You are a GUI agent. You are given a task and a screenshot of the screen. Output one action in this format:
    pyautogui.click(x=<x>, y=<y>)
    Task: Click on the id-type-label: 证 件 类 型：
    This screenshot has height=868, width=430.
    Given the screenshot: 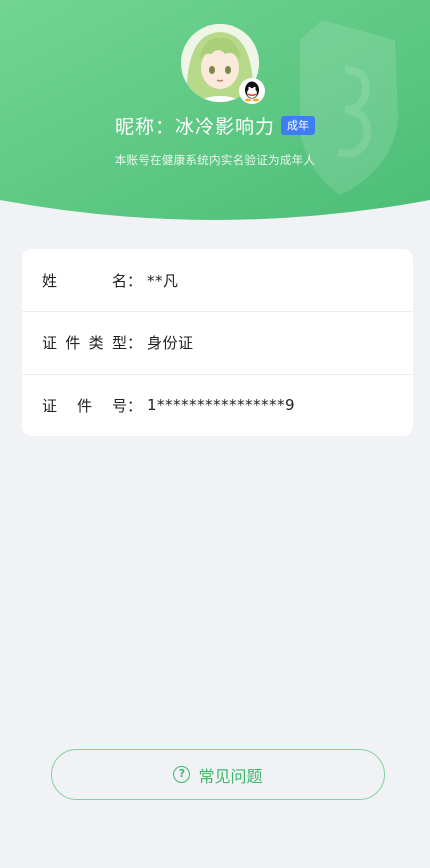 What is the action you would take?
    pyautogui.click(x=92, y=343)
    